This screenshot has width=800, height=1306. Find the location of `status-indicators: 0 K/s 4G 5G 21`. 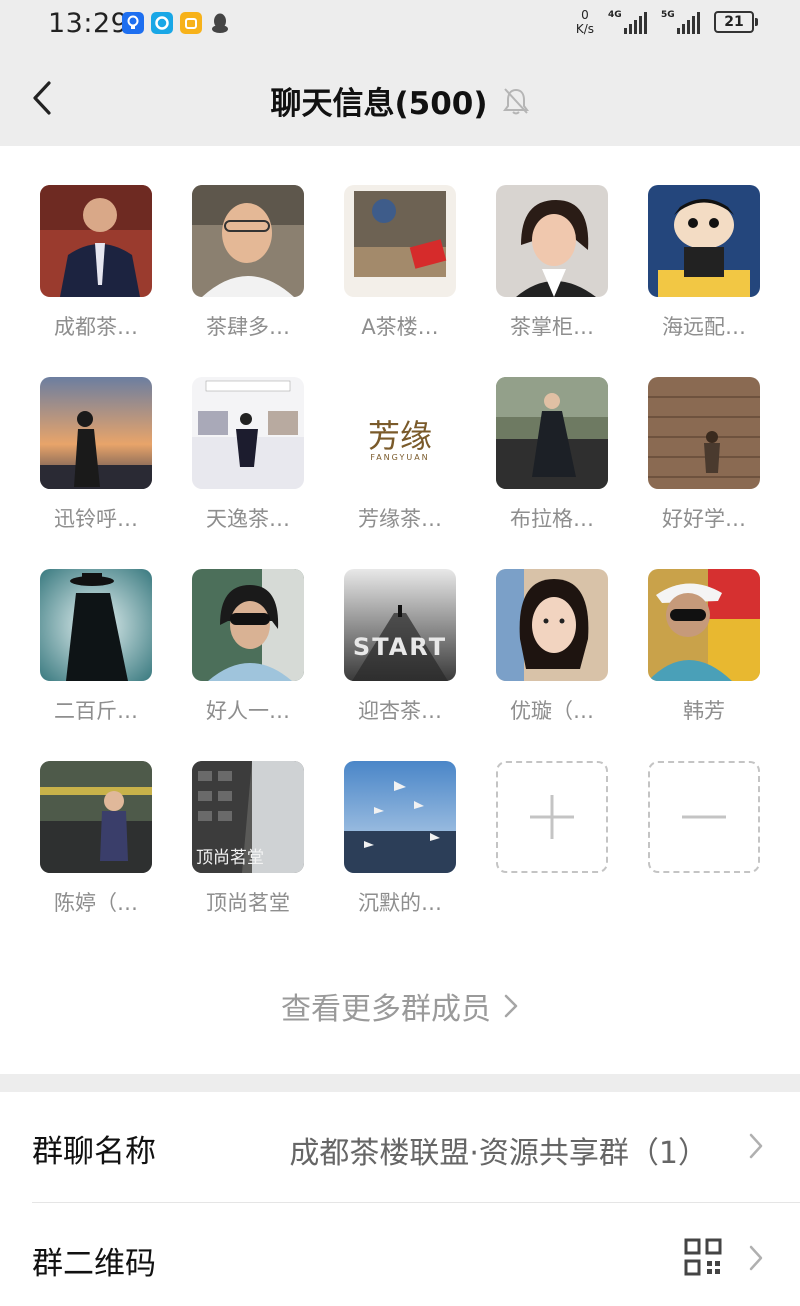

status-indicators: 0 K/s 4G 5G 21 is located at coordinates (666, 22).